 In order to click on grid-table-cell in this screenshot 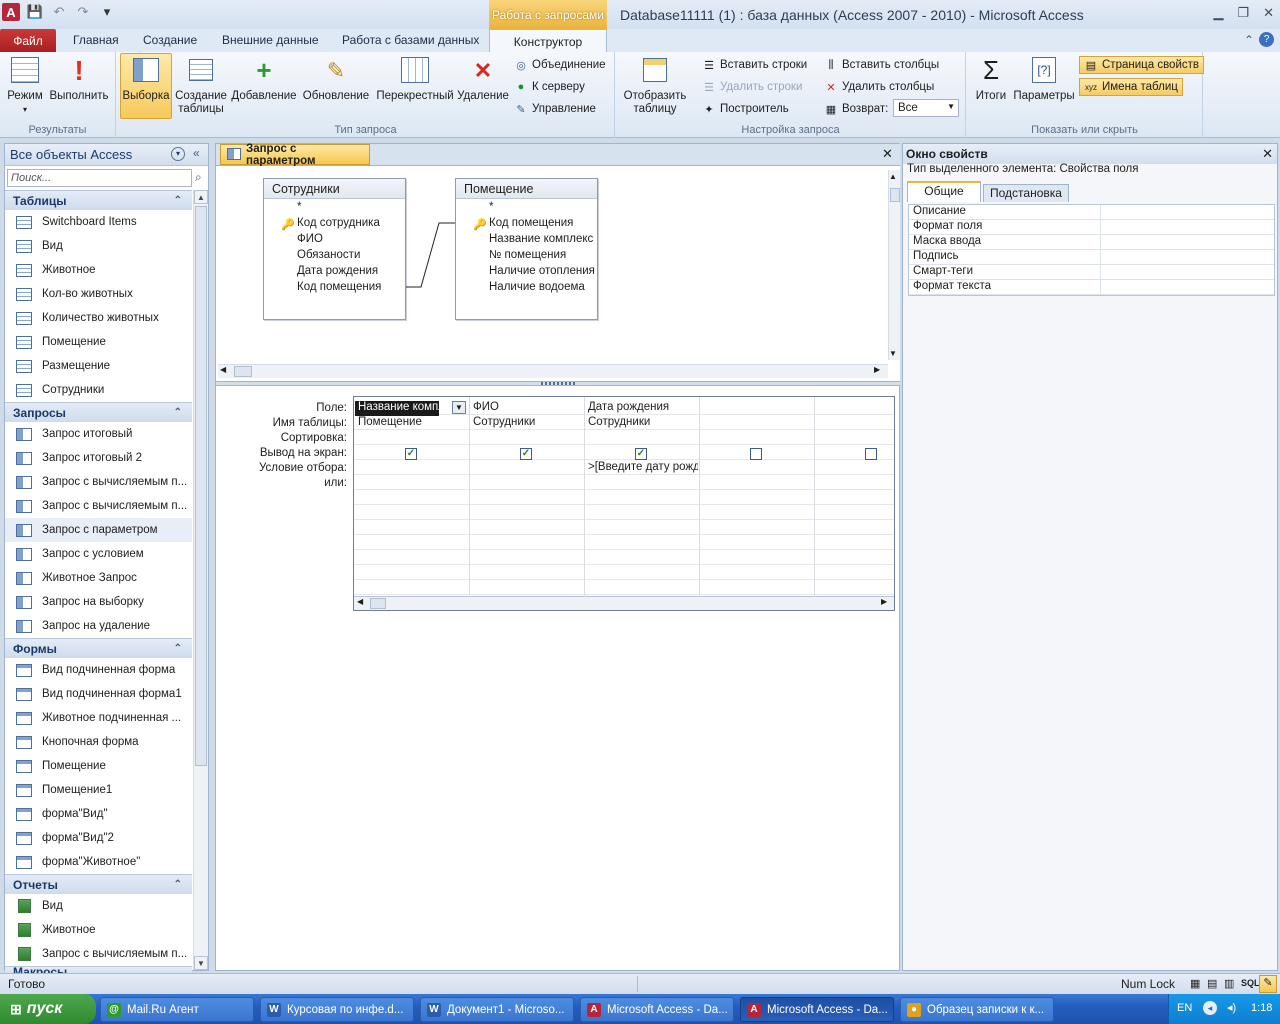, I will do `click(756, 423)`.